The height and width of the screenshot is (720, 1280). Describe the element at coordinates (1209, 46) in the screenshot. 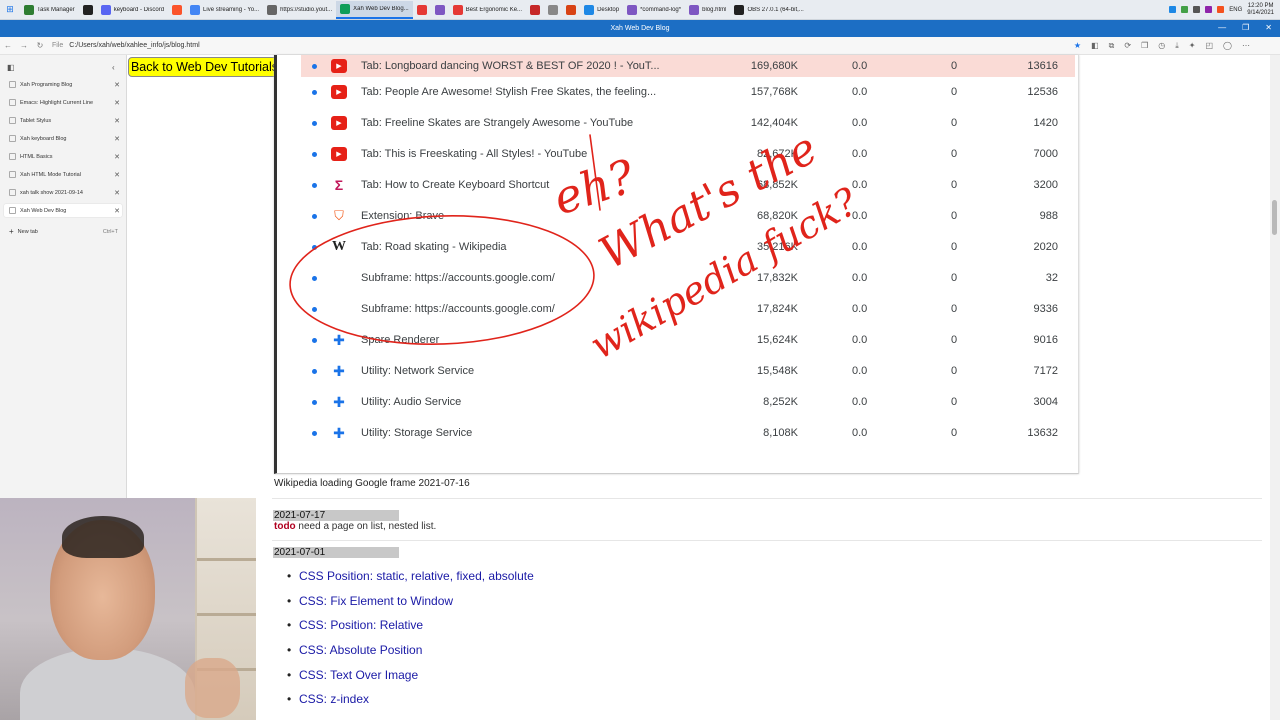

I see `screenshot-icon: ◰` at that location.